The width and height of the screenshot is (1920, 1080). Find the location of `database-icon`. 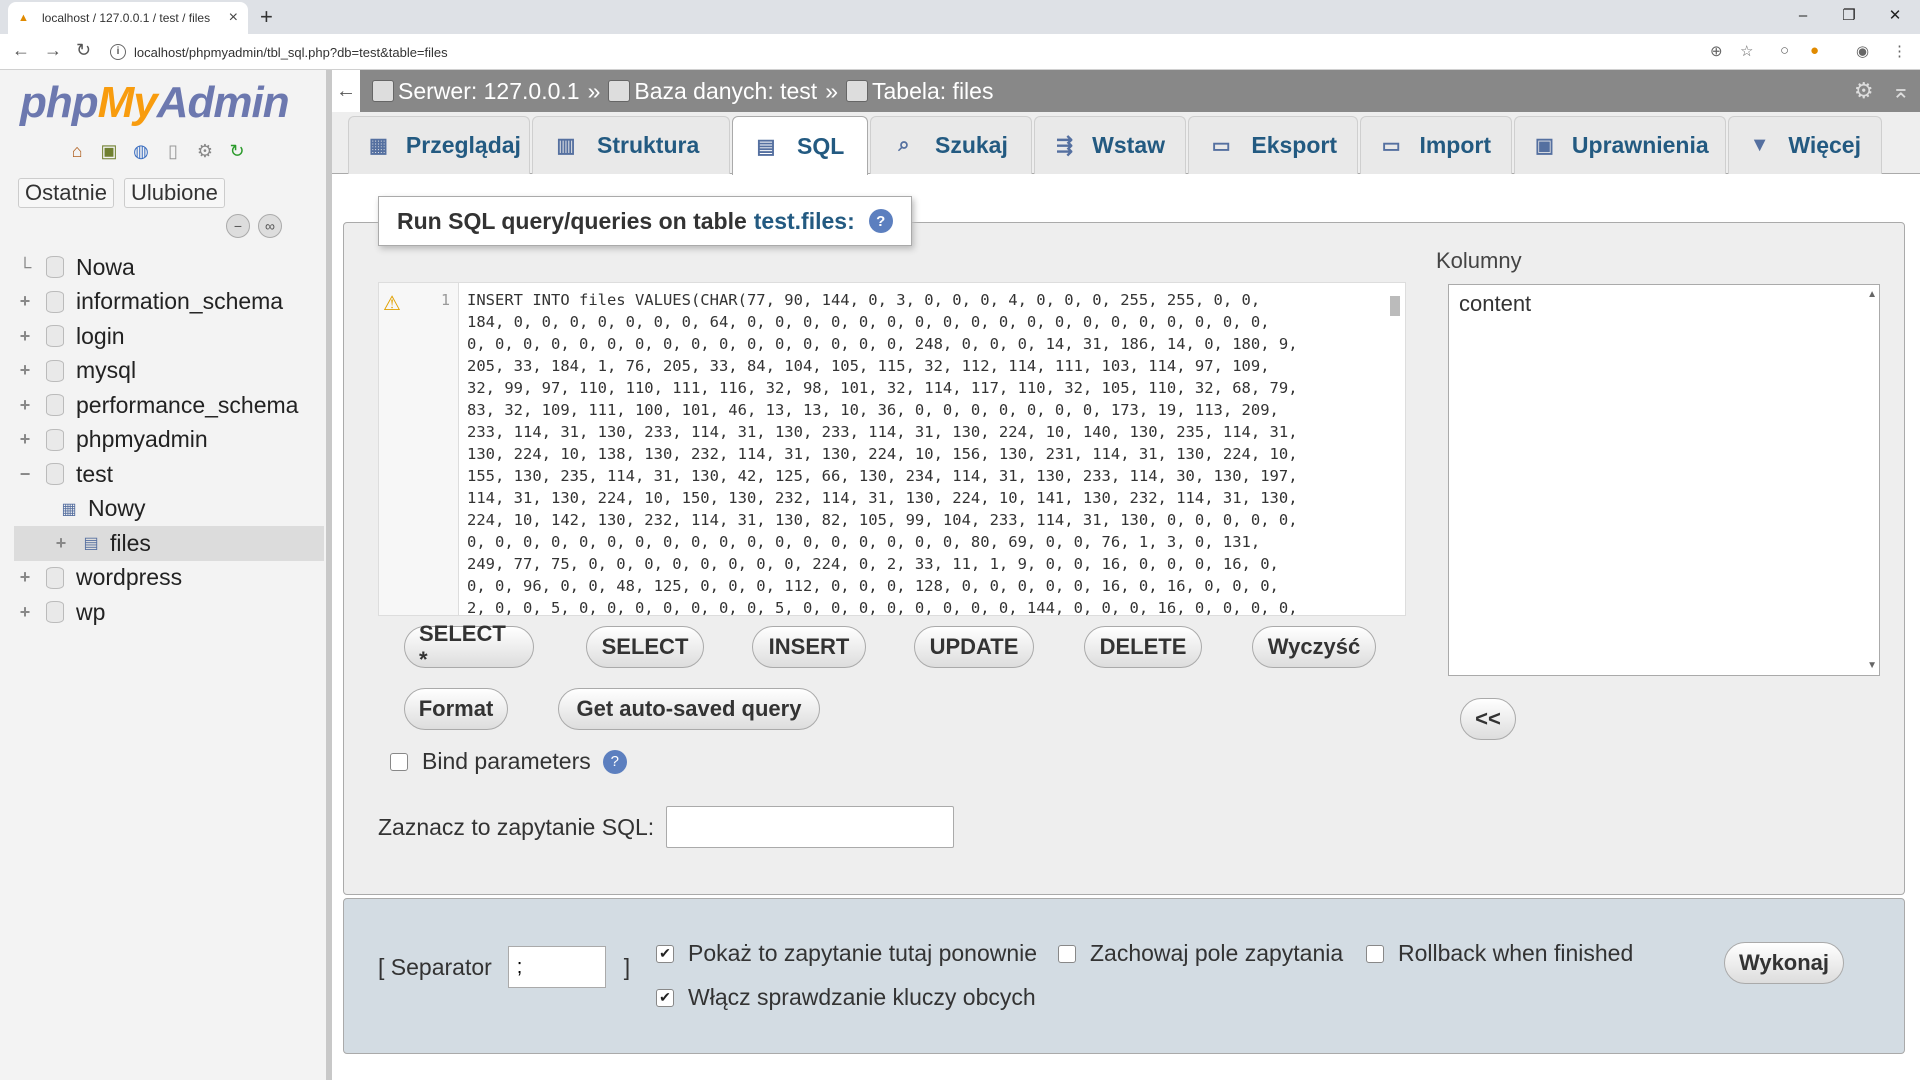

database-icon is located at coordinates (55, 301).